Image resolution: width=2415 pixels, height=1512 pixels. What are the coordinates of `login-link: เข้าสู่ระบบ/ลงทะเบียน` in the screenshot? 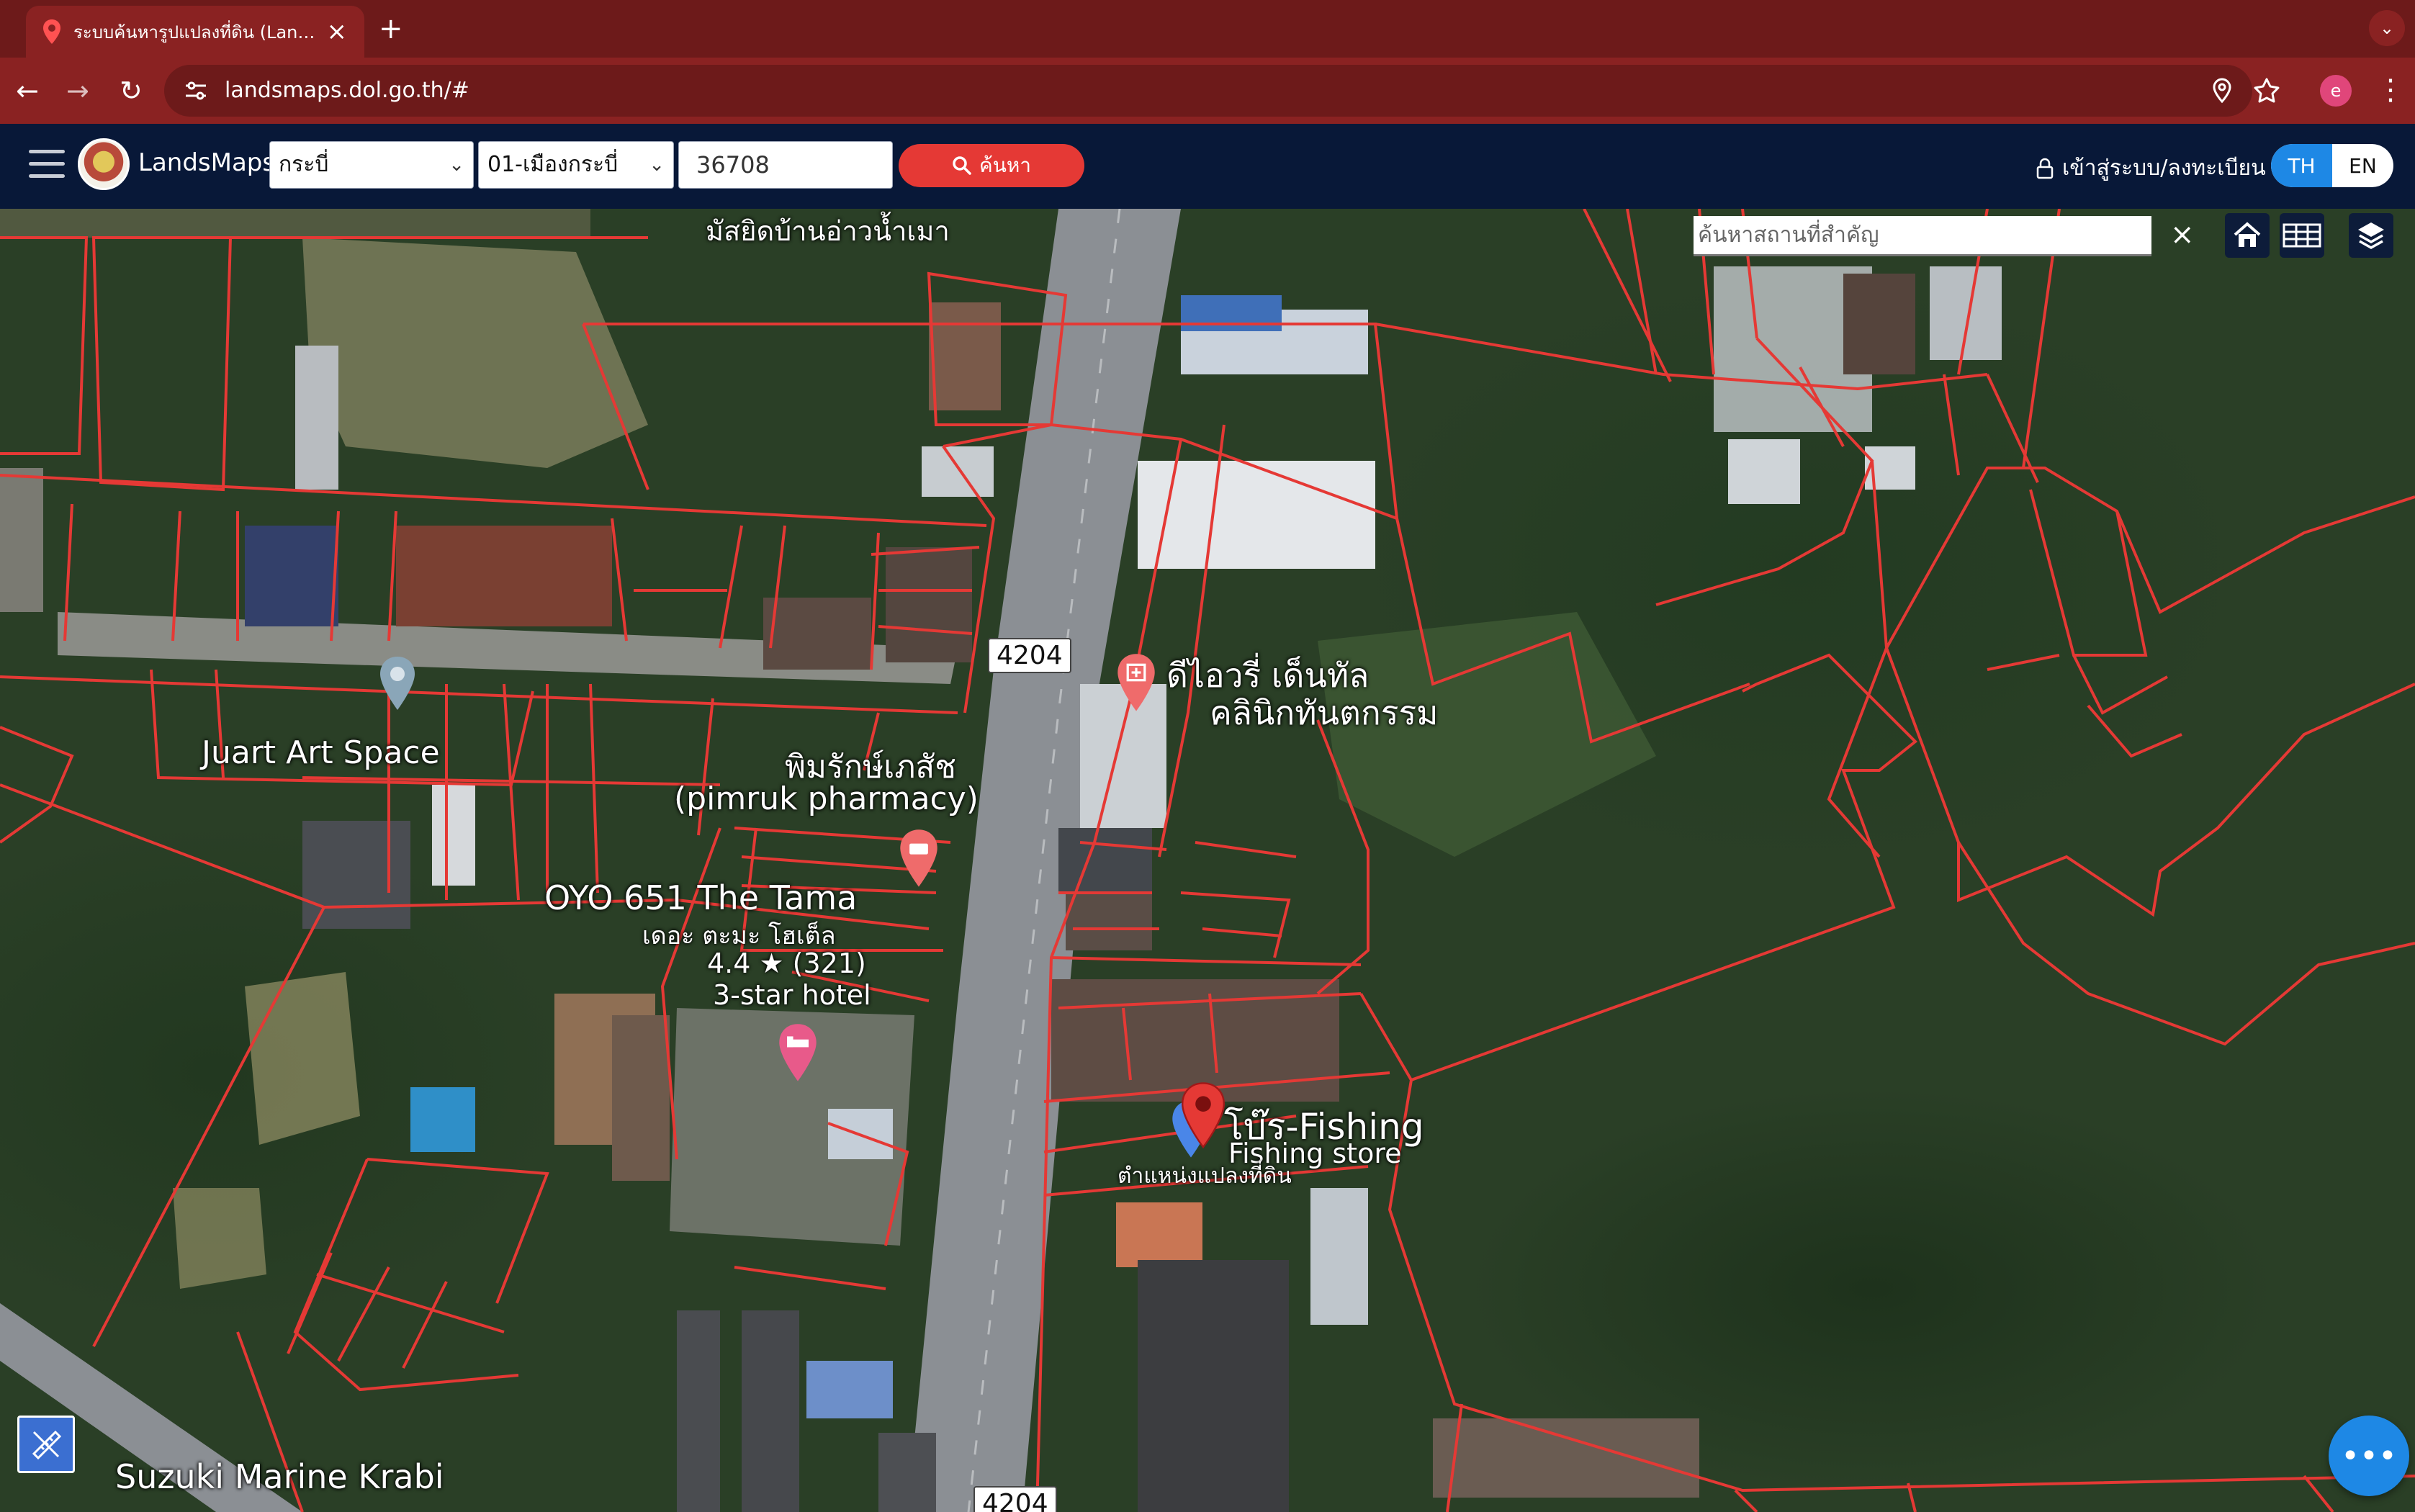 It's located at (2151, 168).